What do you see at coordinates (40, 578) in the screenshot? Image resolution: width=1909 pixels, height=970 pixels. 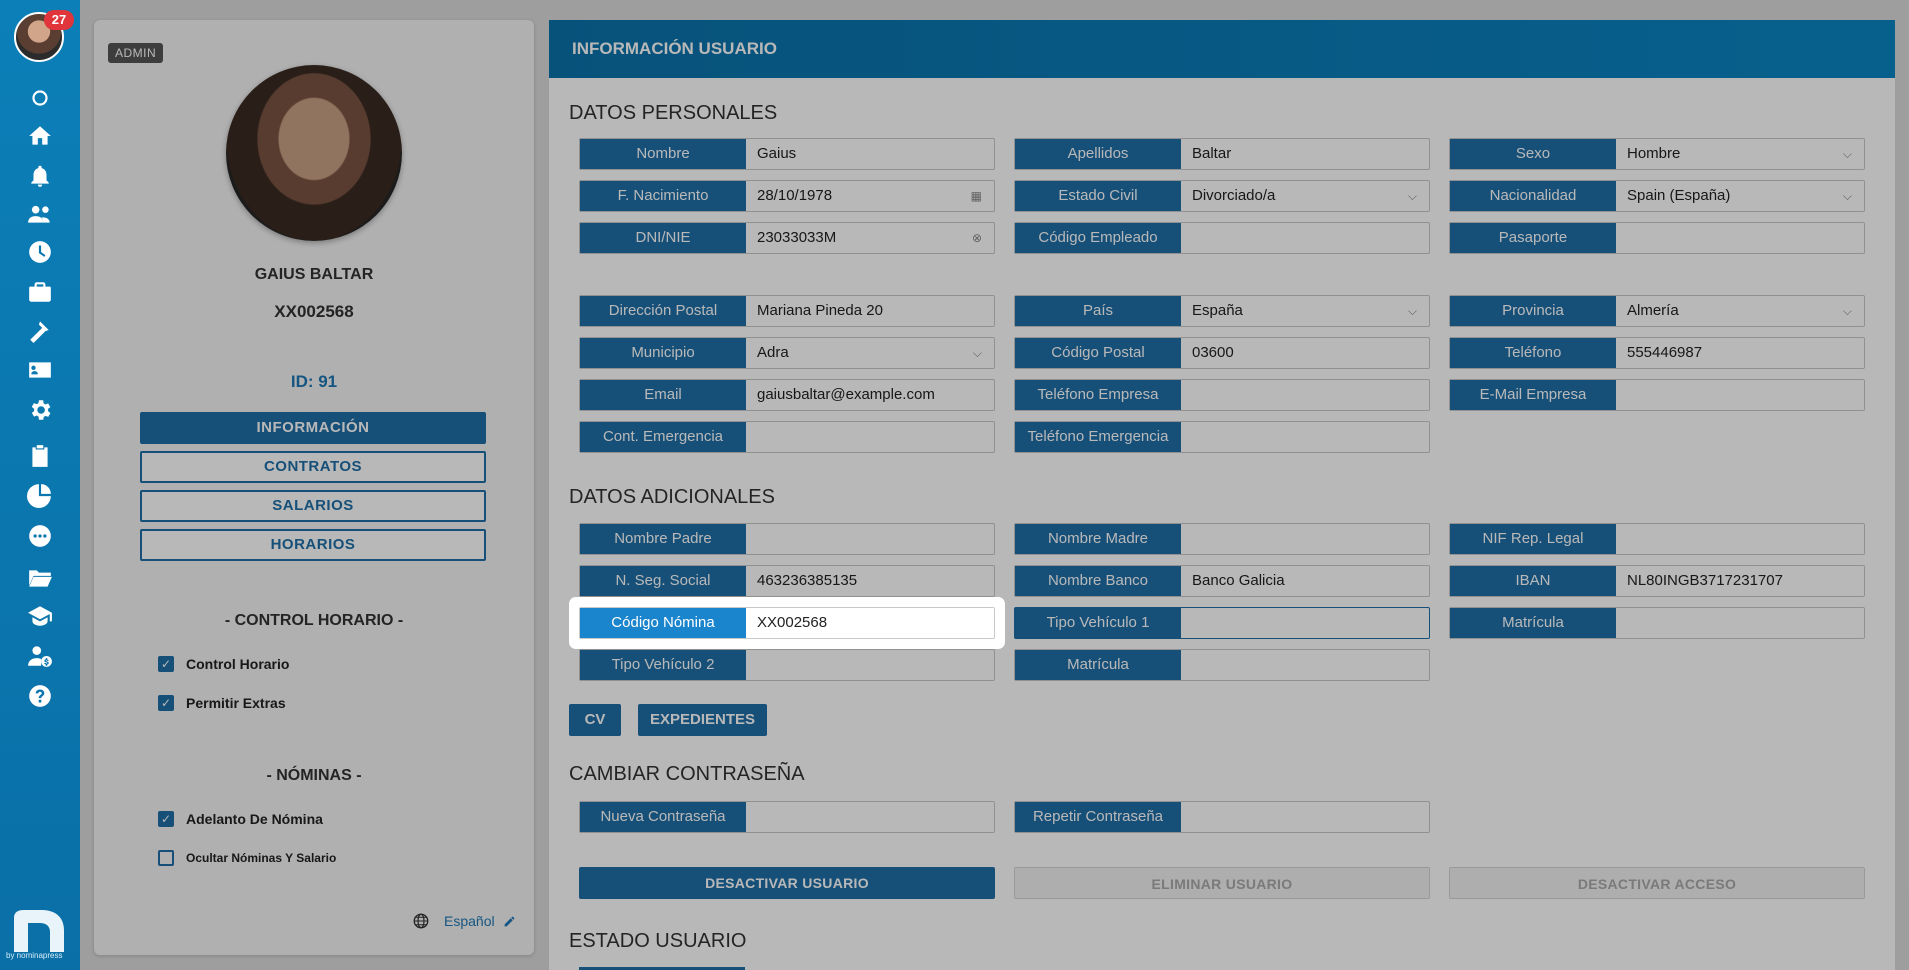 I see `folder-icon` at bounding box center [40, 578].